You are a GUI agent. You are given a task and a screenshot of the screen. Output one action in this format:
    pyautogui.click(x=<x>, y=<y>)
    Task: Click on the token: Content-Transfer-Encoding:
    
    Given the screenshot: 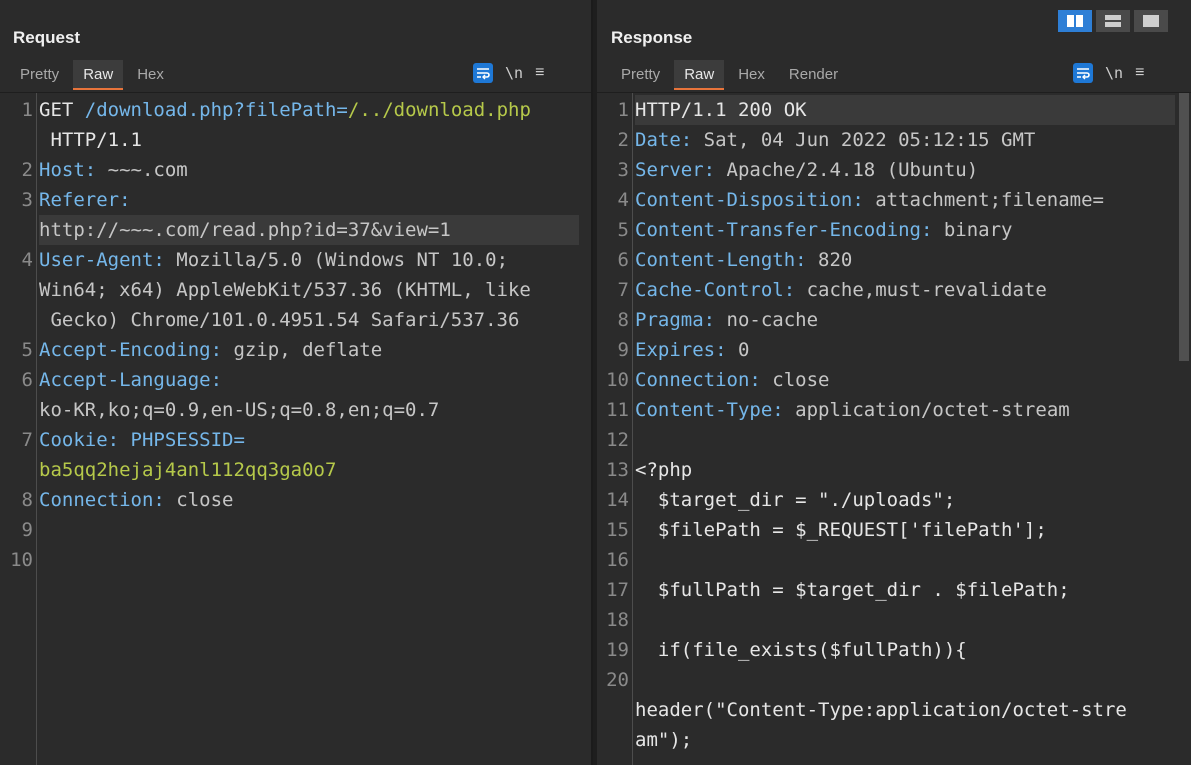 What is the action you would take?
    pyautogui.click(x=789, y=230)
    